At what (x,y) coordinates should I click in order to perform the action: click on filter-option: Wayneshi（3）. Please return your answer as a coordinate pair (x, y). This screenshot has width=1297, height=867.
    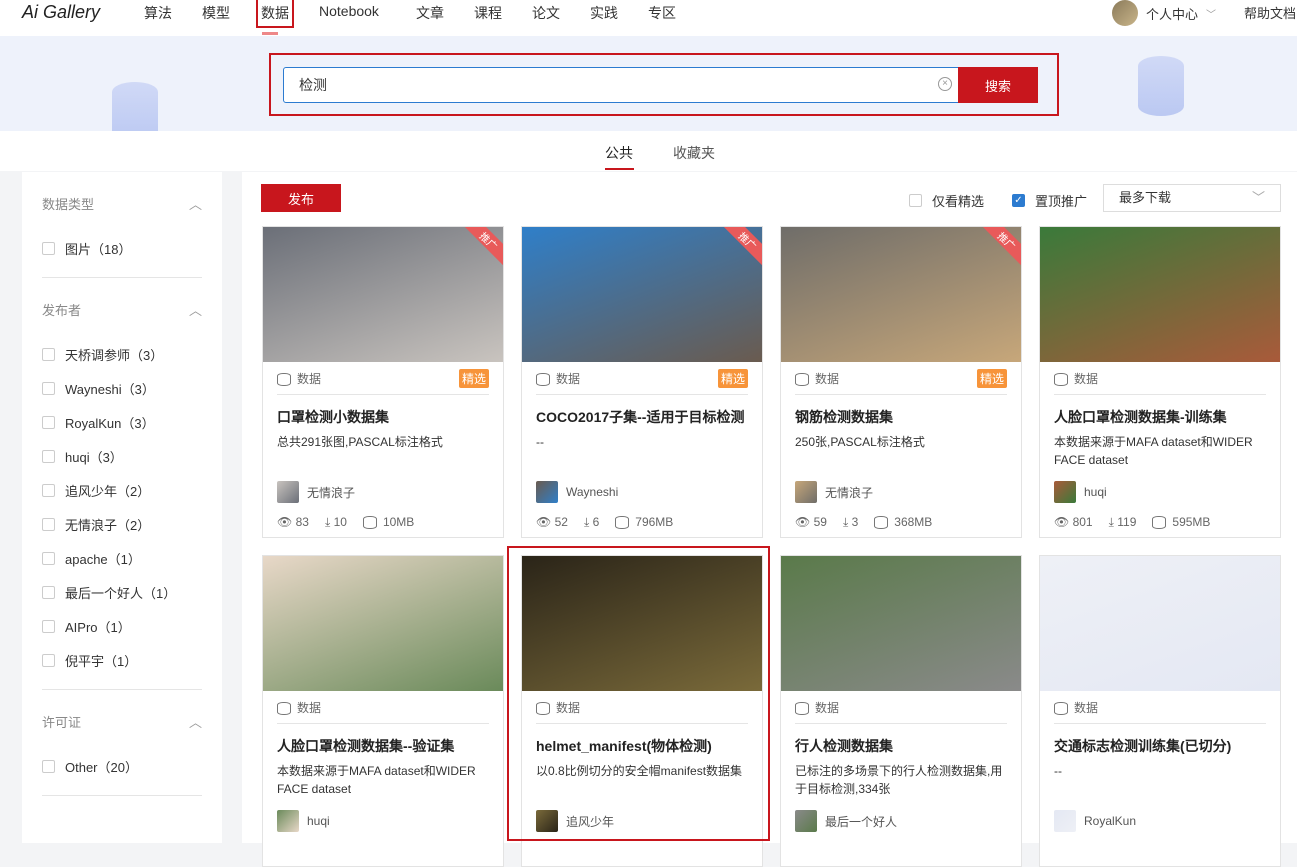
    Looking at the image, I should click on (122, 388).